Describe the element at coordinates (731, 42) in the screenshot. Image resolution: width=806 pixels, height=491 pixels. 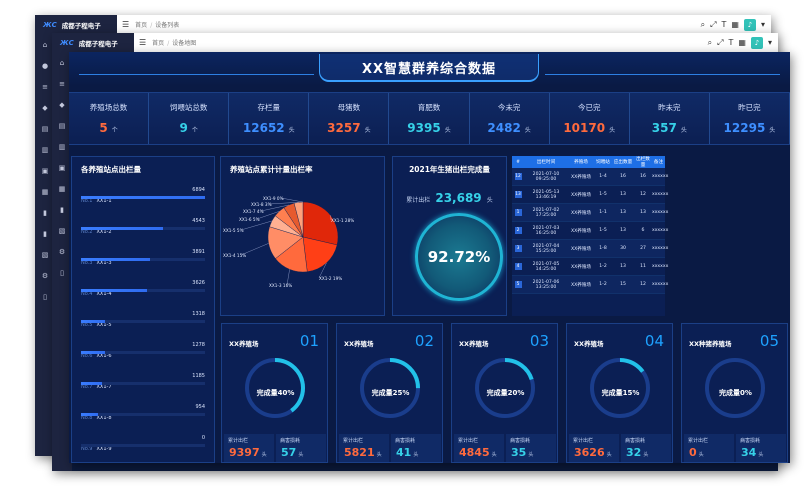
I see `font-size-icon-2: T` at that location.